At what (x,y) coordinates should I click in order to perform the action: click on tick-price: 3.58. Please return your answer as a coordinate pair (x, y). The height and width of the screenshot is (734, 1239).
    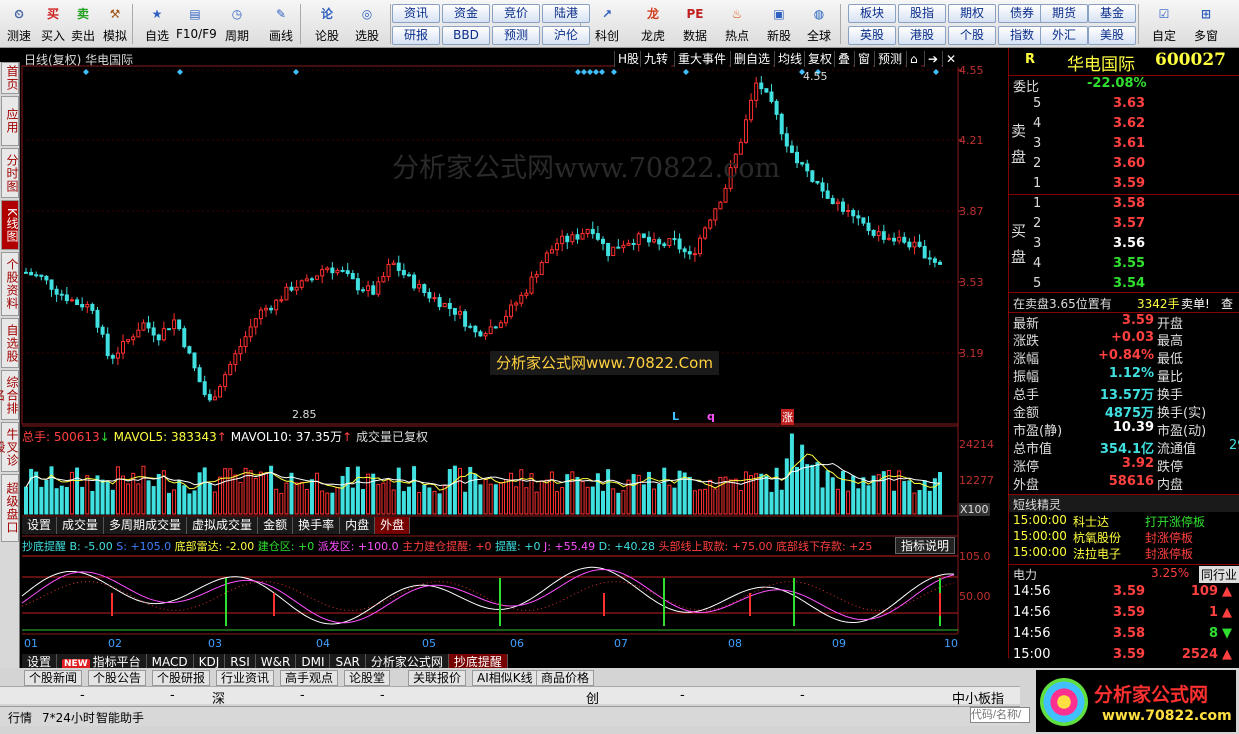
    Looking at the image, I should click on (1129, 633).